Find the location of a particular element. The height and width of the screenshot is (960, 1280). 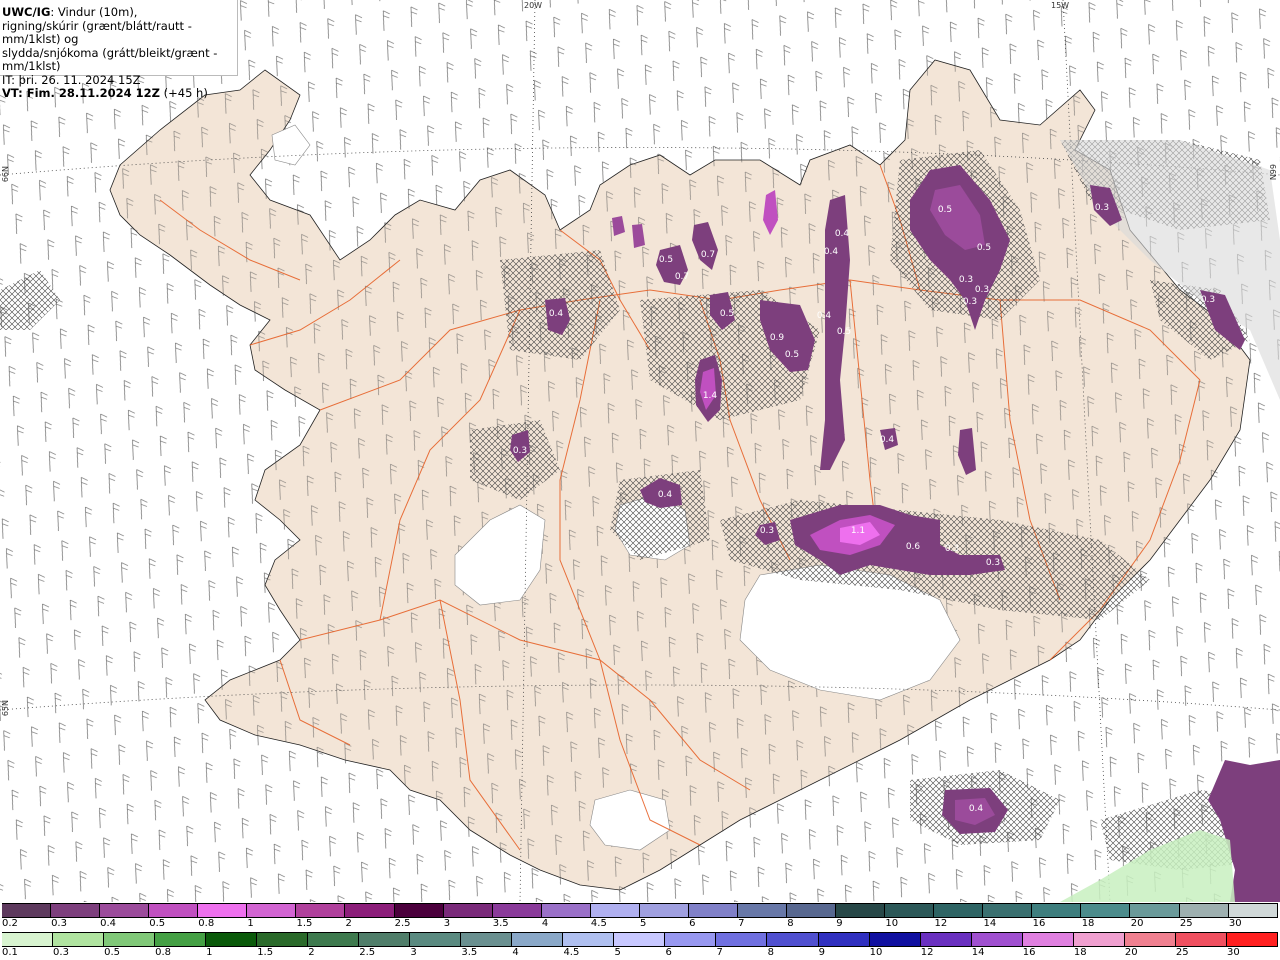

rain-tick-label: 10 is located at coordinates (876, 952).